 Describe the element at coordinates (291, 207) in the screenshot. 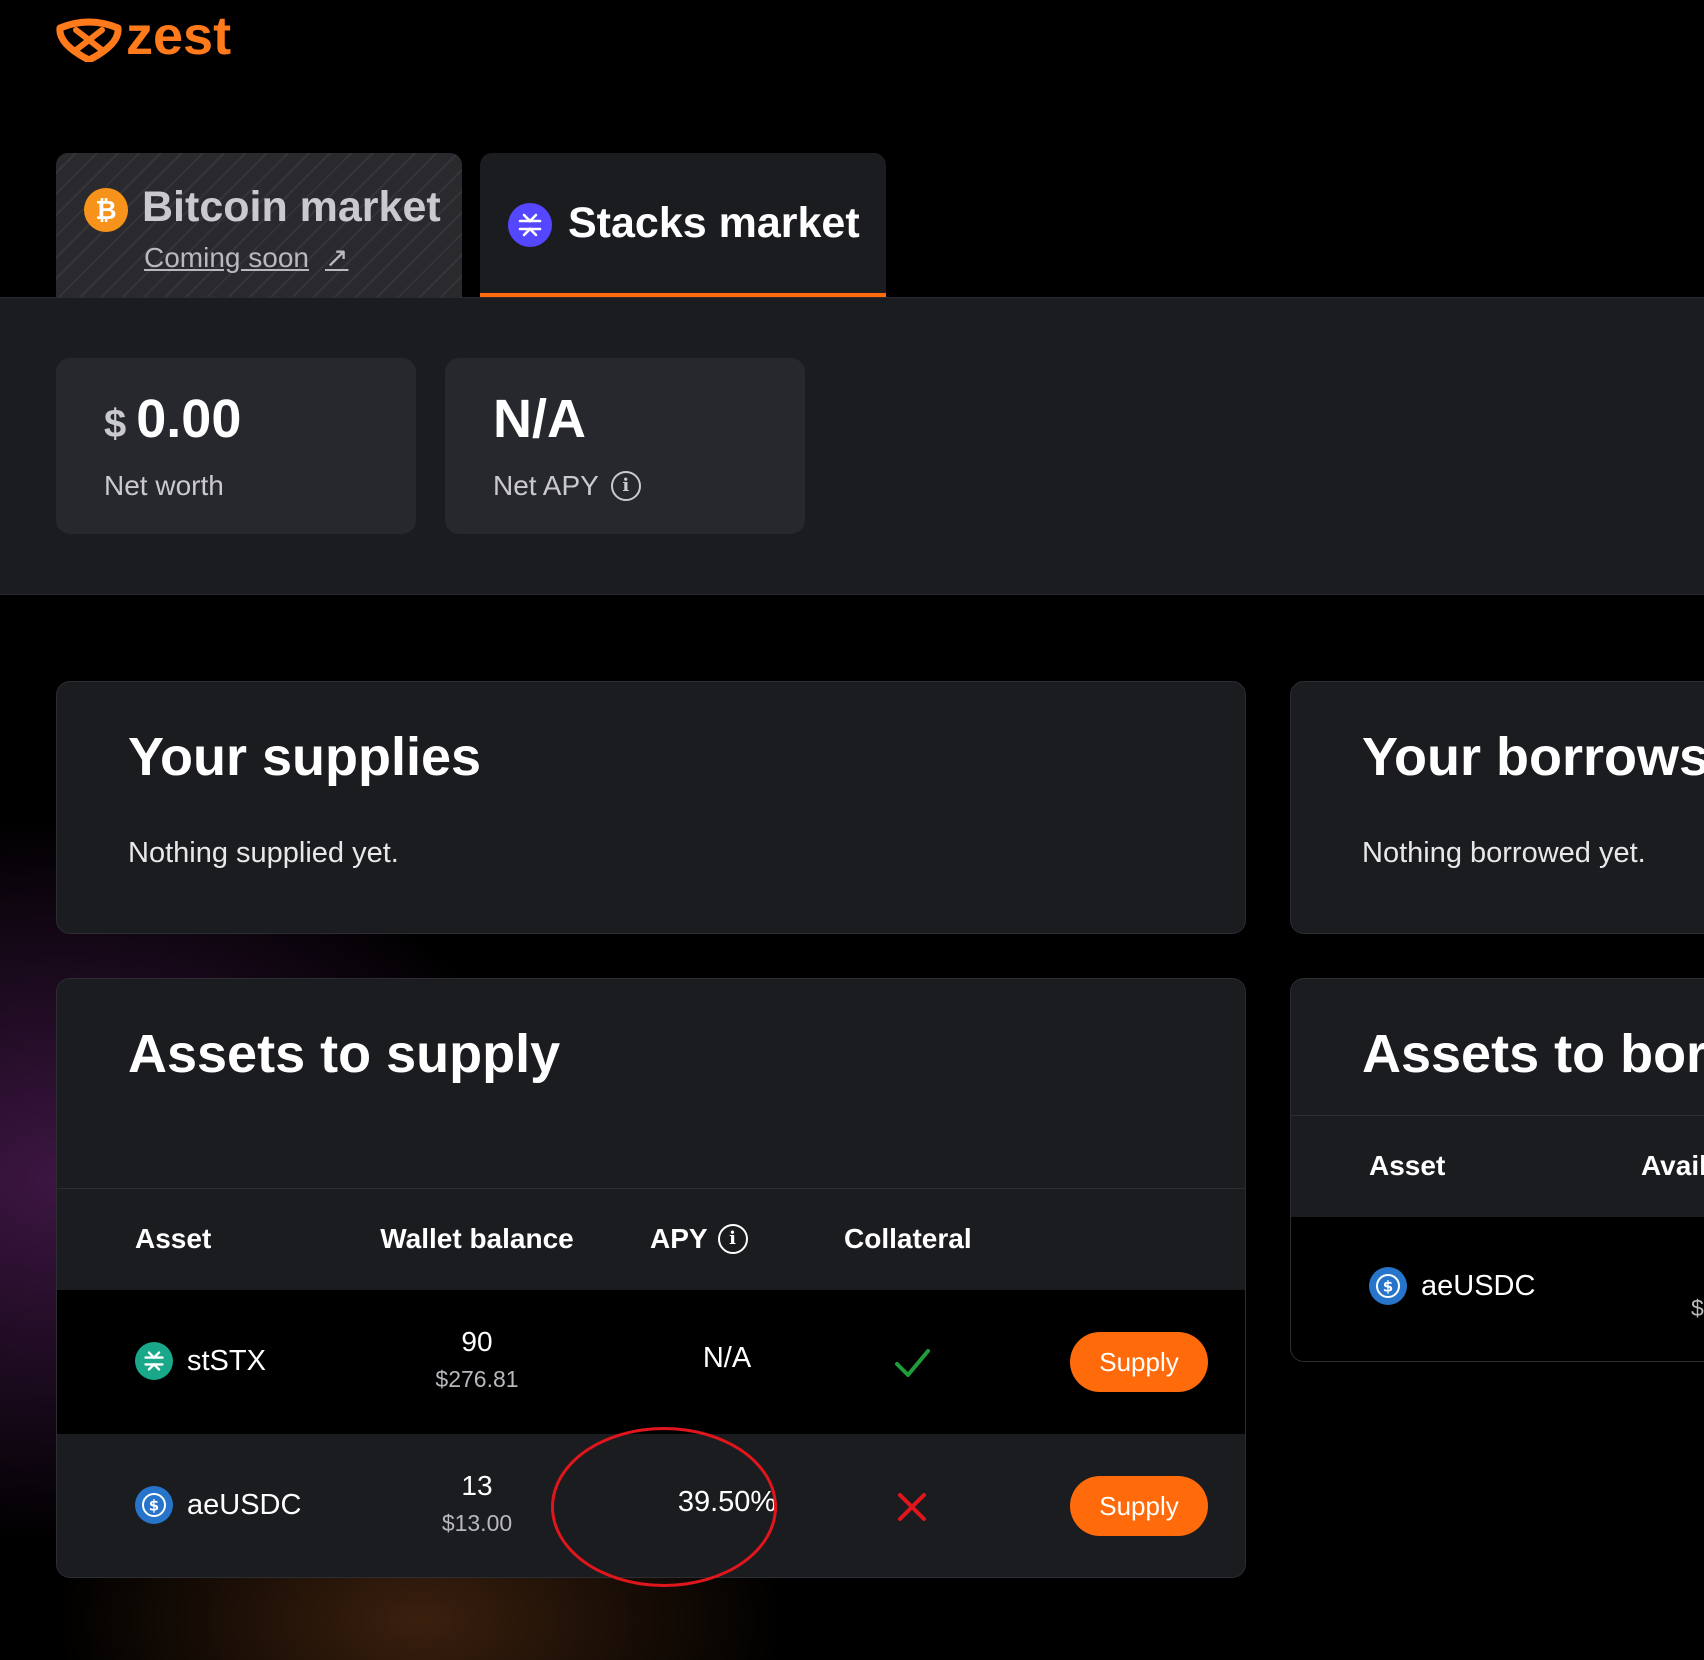

I see `tab-bitcoin-label: Bitcoin market` at that location.